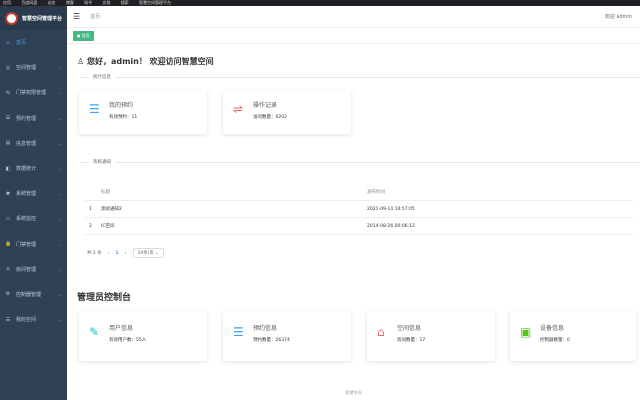  What do you see at coordinates (29, 294) in the screenshot?
I see `sidebar-item-label: 控制器管理` at bounding box center [29, 294].